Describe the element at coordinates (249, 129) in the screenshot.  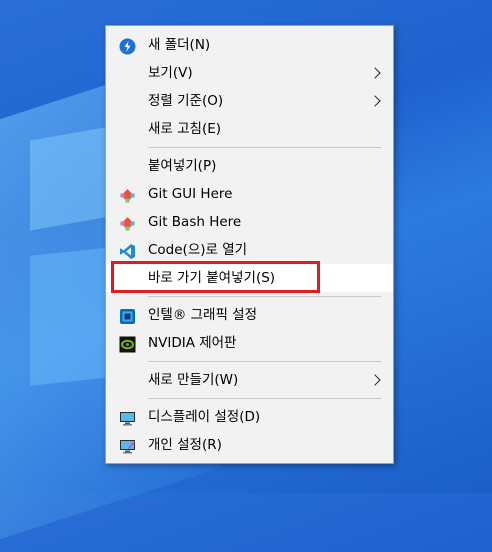
I see `menu-item-refresh: 새로 고침(E)` at that location.